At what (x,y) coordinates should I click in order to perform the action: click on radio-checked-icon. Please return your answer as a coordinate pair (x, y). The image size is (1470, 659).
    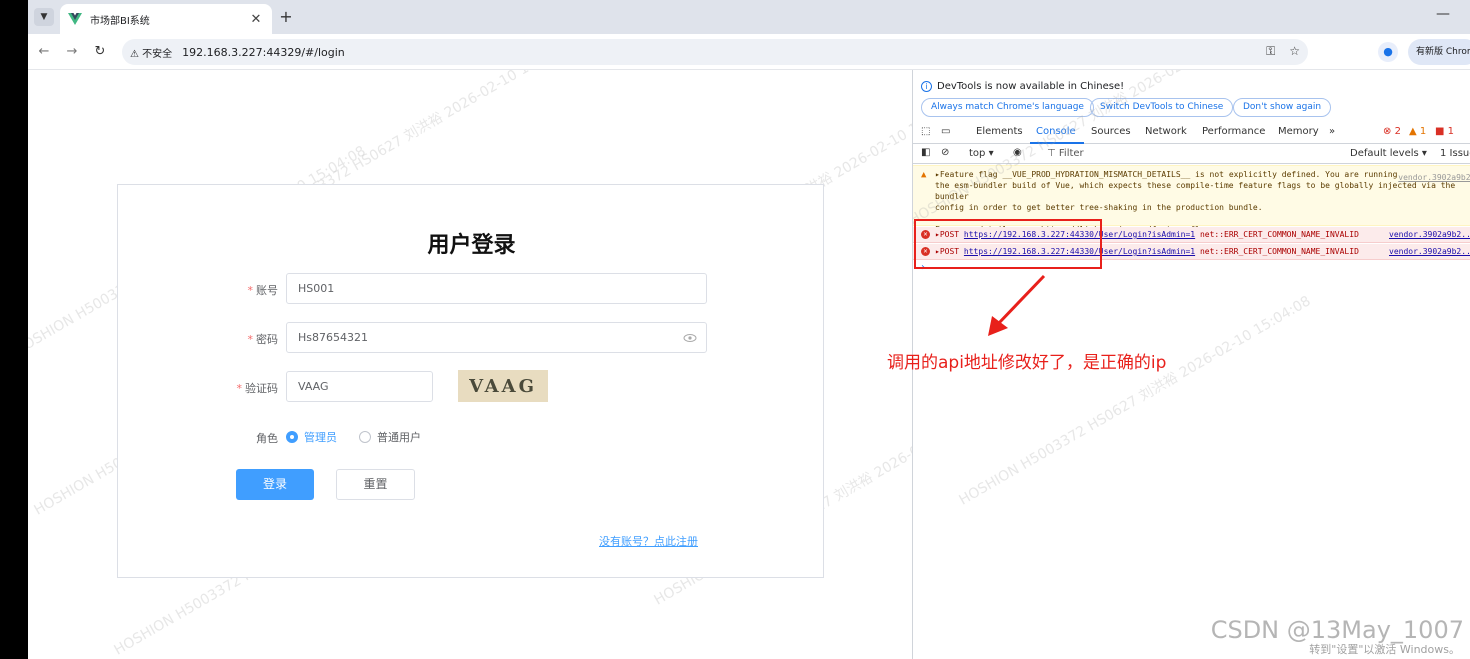
    Looking at the image, I should click on (292, 437).